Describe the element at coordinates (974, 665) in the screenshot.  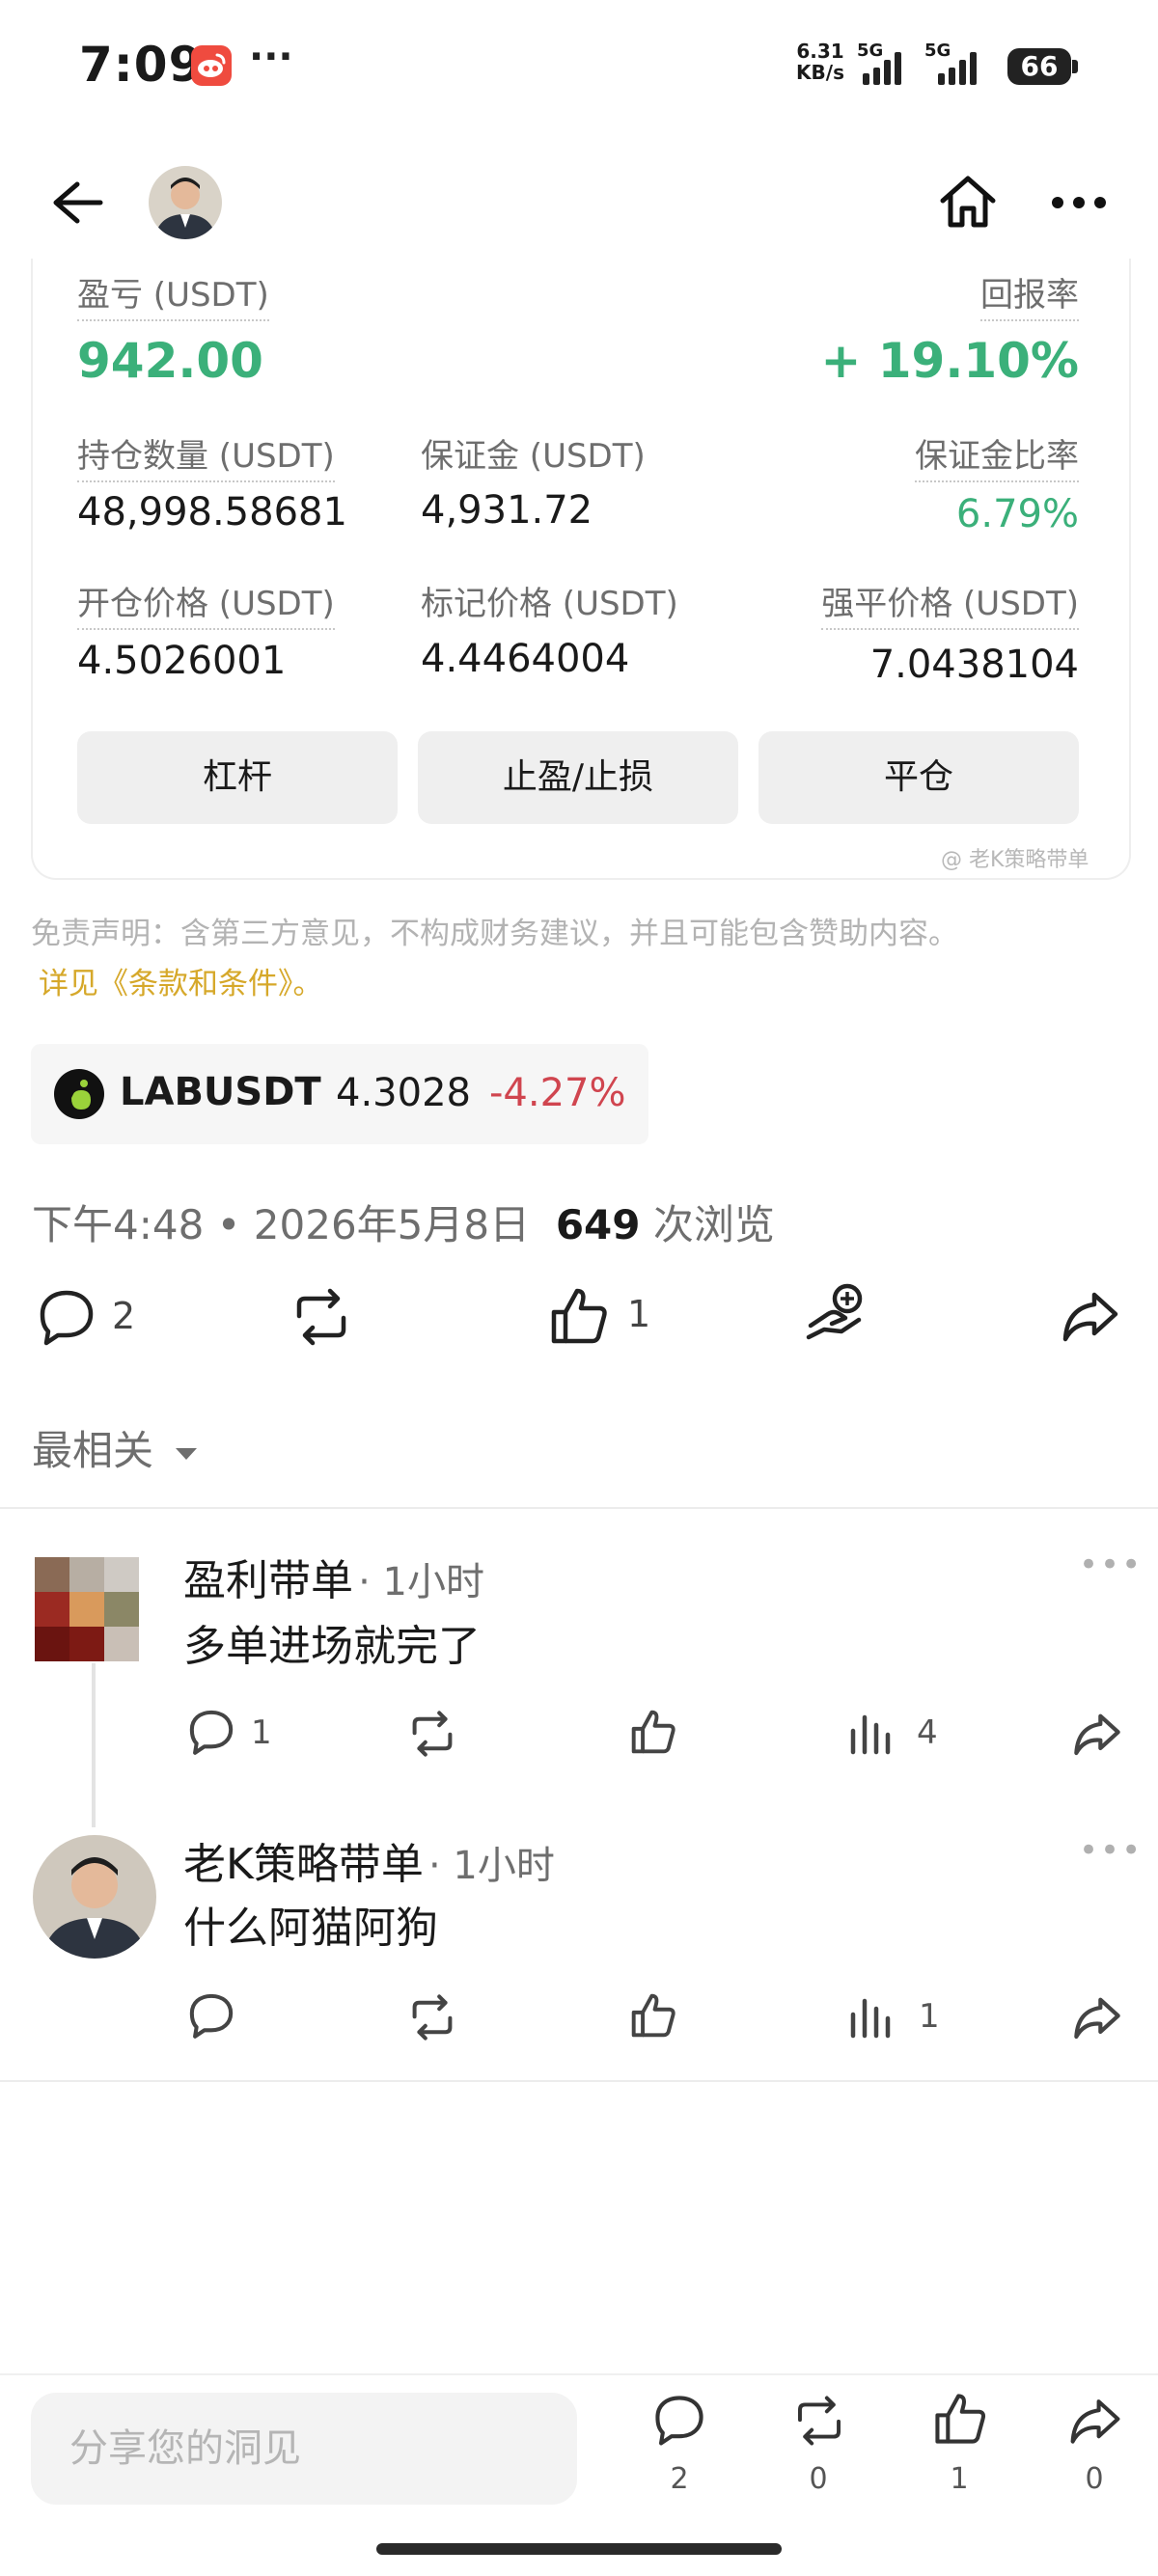
I see `liquidation-price-value: 7.0438104` at that location.